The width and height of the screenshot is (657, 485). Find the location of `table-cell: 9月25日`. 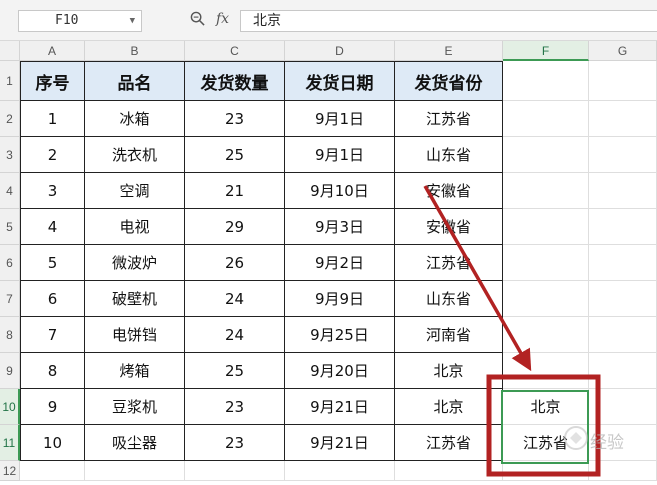

table-cell: 9月25日 is located at coordinates (340, 335).